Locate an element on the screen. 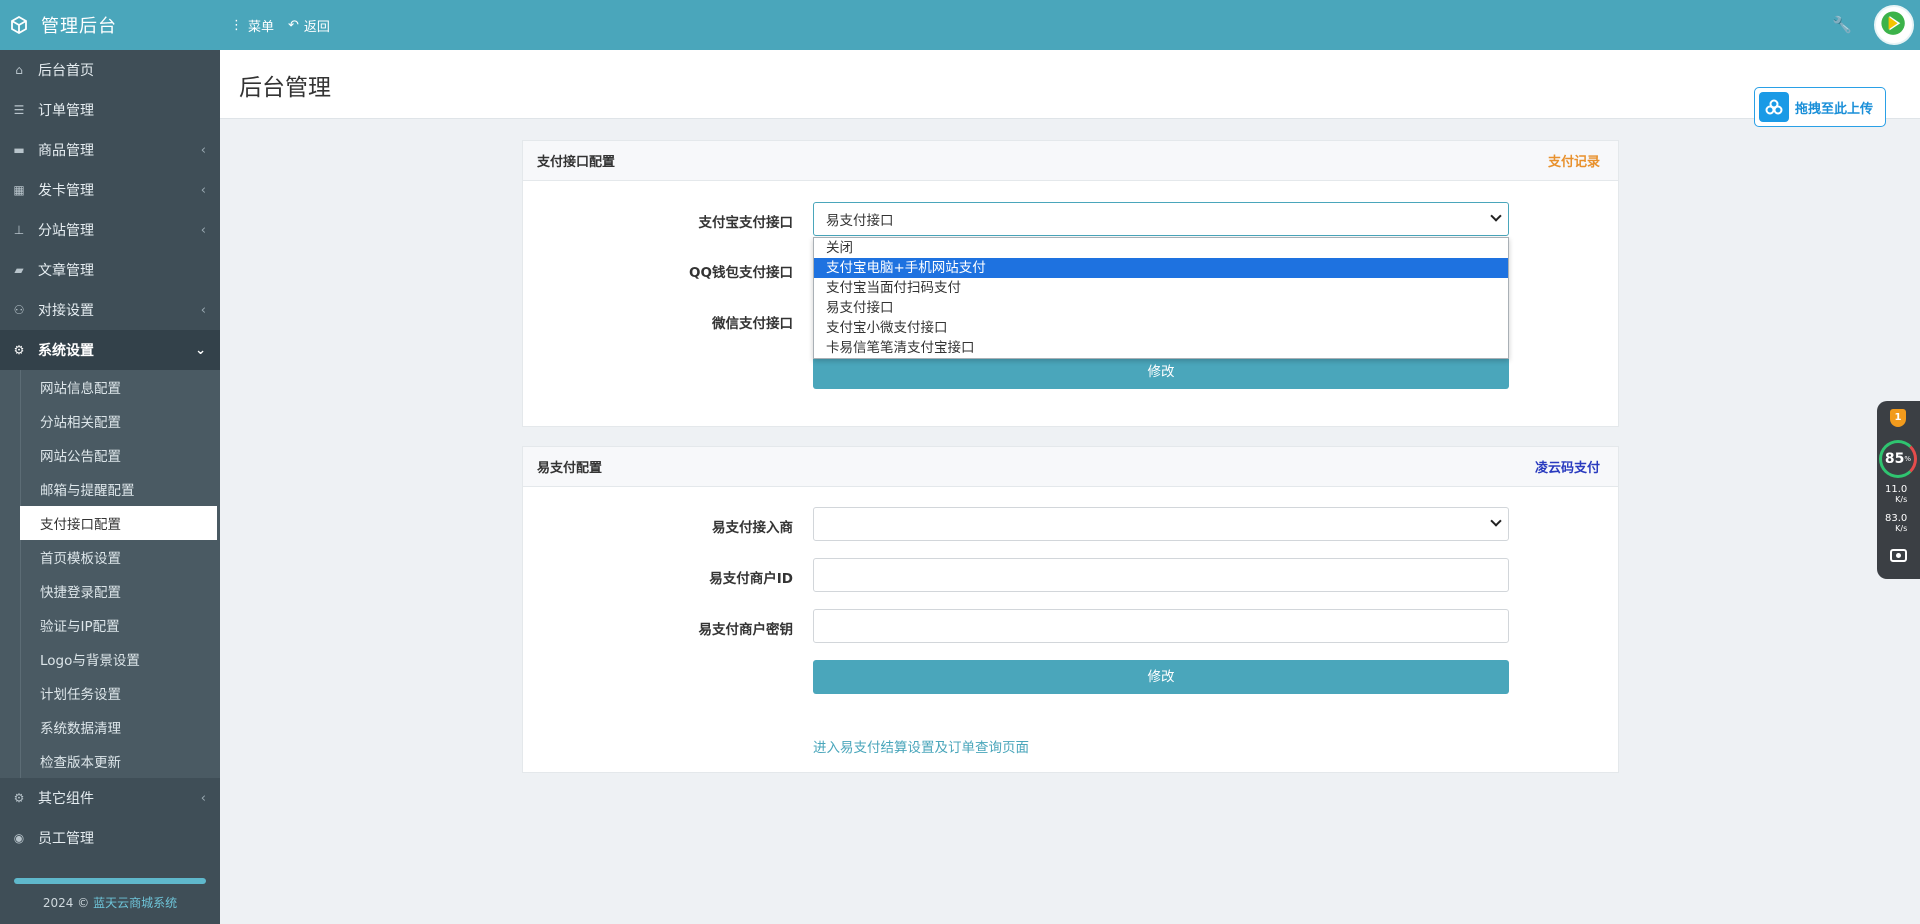  sidebar-subitem: Logo与背景设置 is located at coordinates (120, 659).